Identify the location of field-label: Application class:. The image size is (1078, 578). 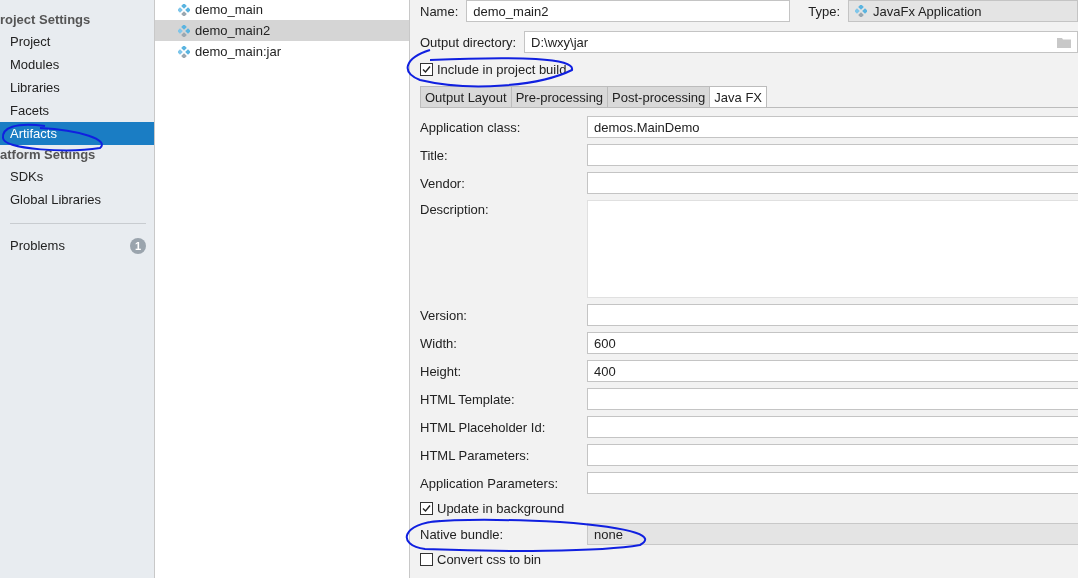
(471, 127).